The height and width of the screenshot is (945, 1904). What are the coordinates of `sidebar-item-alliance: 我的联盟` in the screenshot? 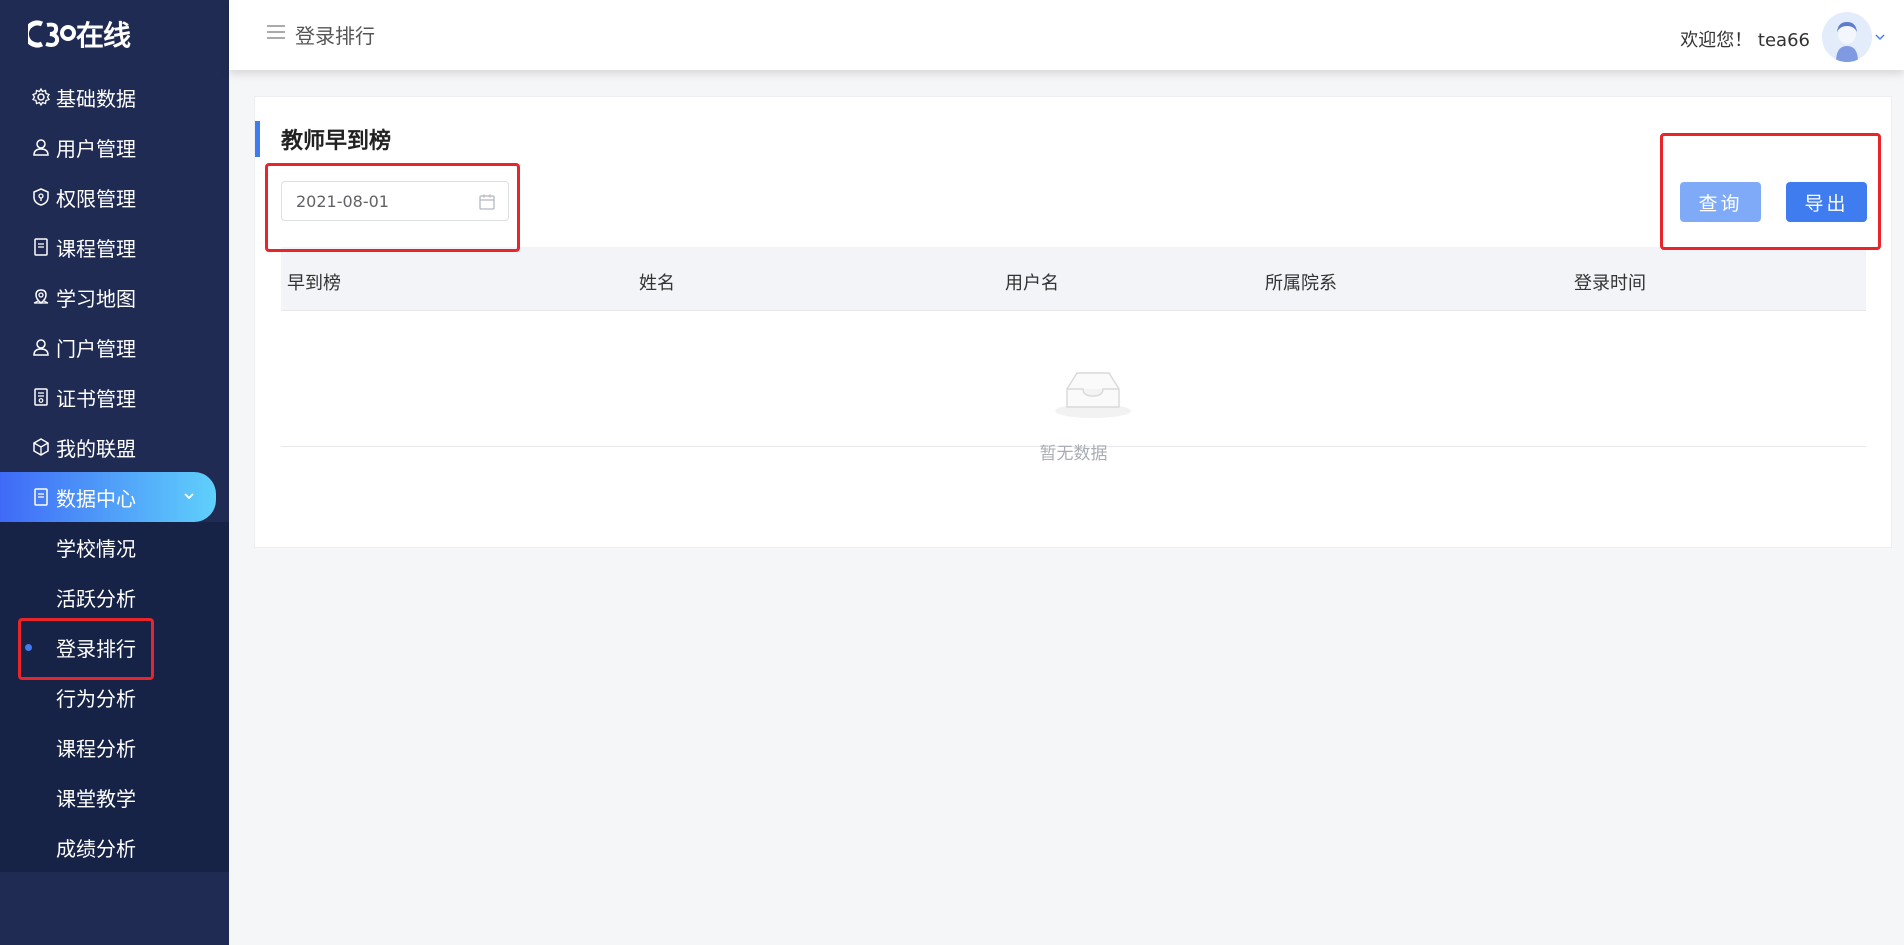 It's located at (114, 447).